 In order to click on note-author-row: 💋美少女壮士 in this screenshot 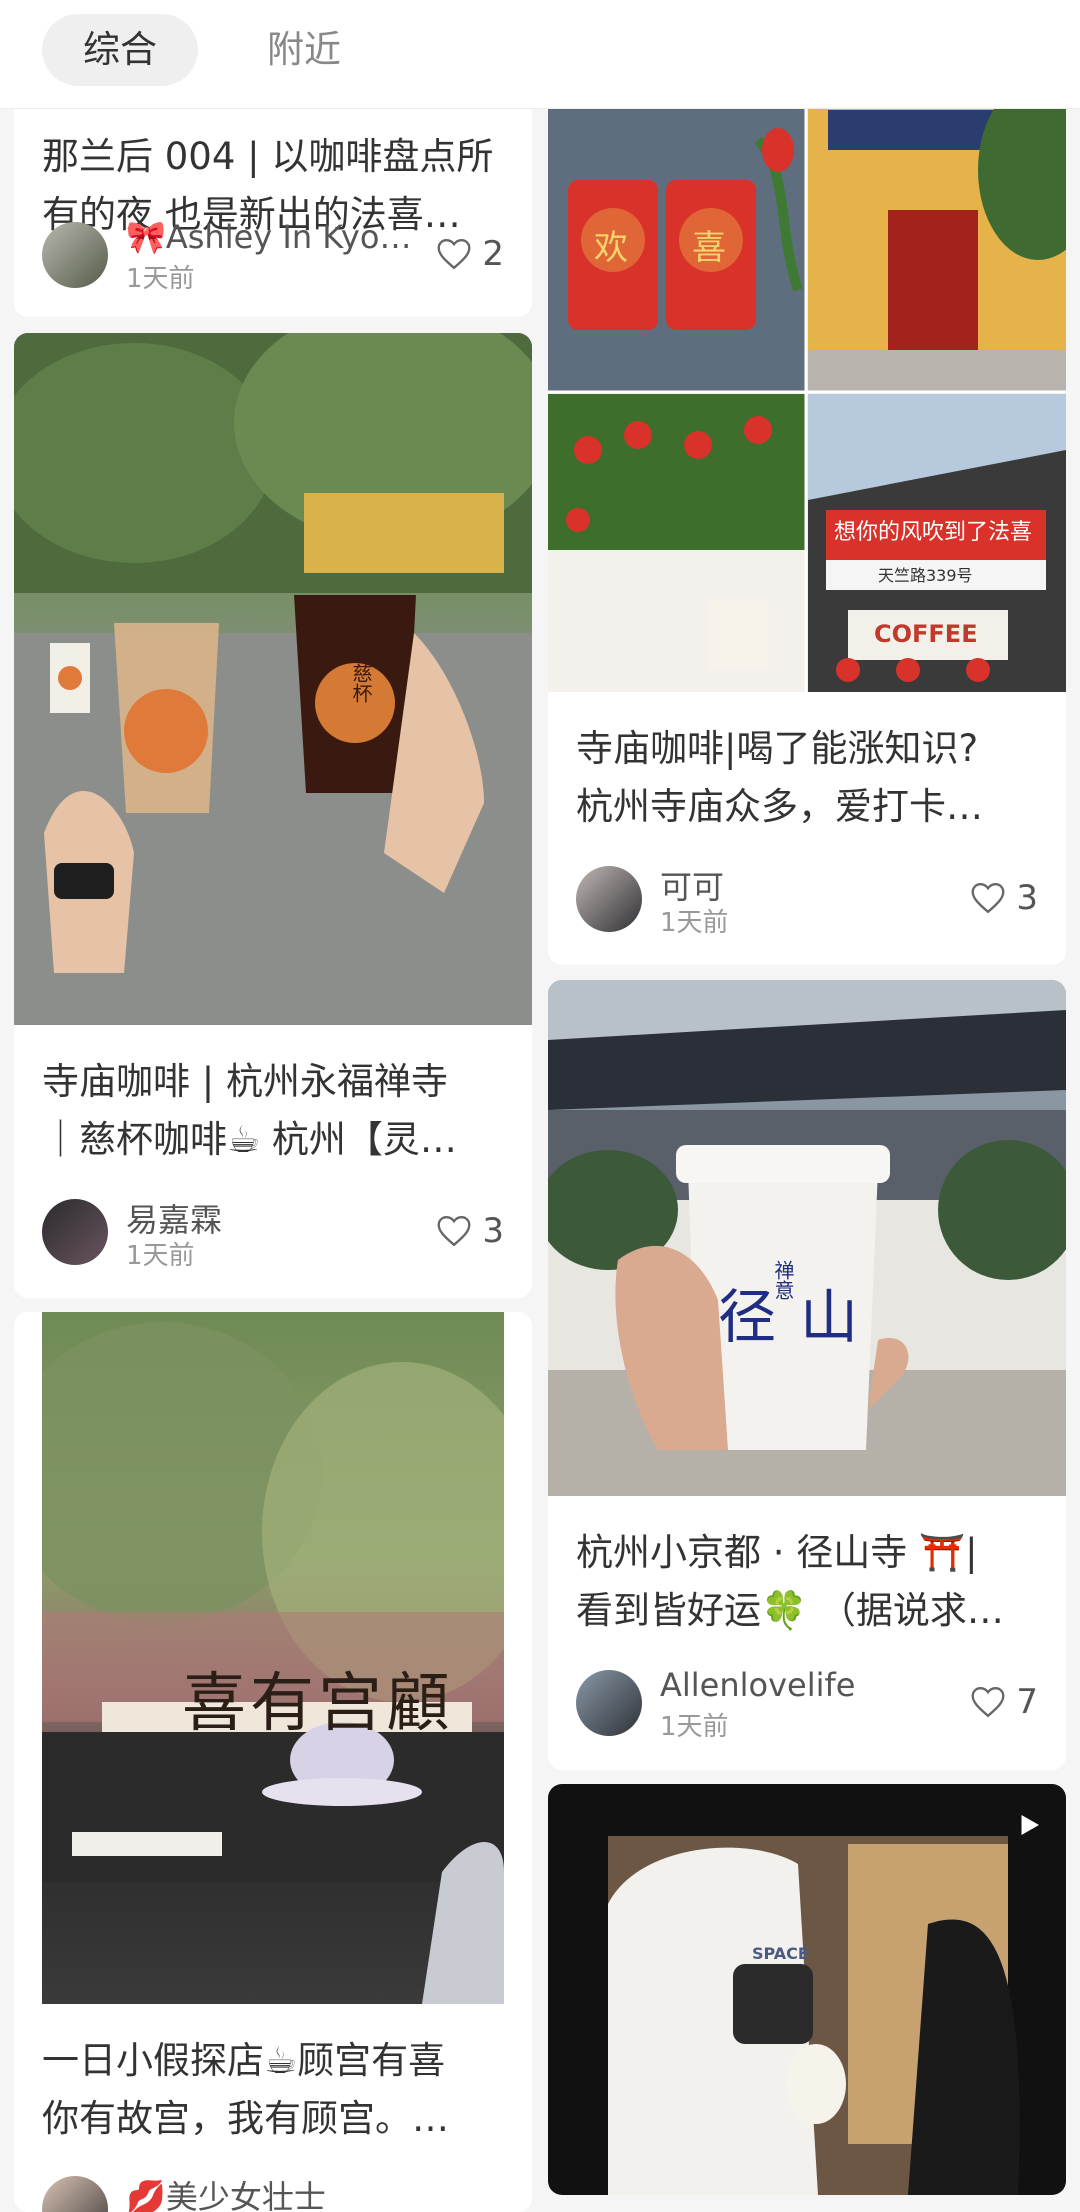, I will do `click(273, 2192)`.